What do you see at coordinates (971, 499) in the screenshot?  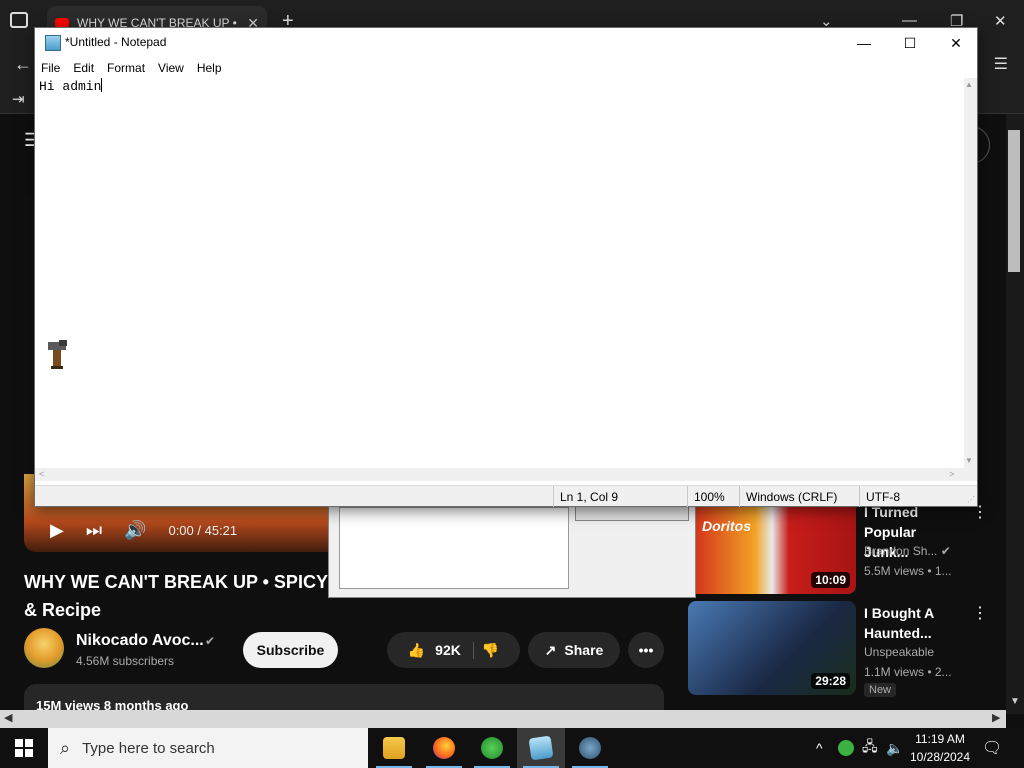 I see `resize-grip-icon: ⋰` at bounding box center [971, 499].